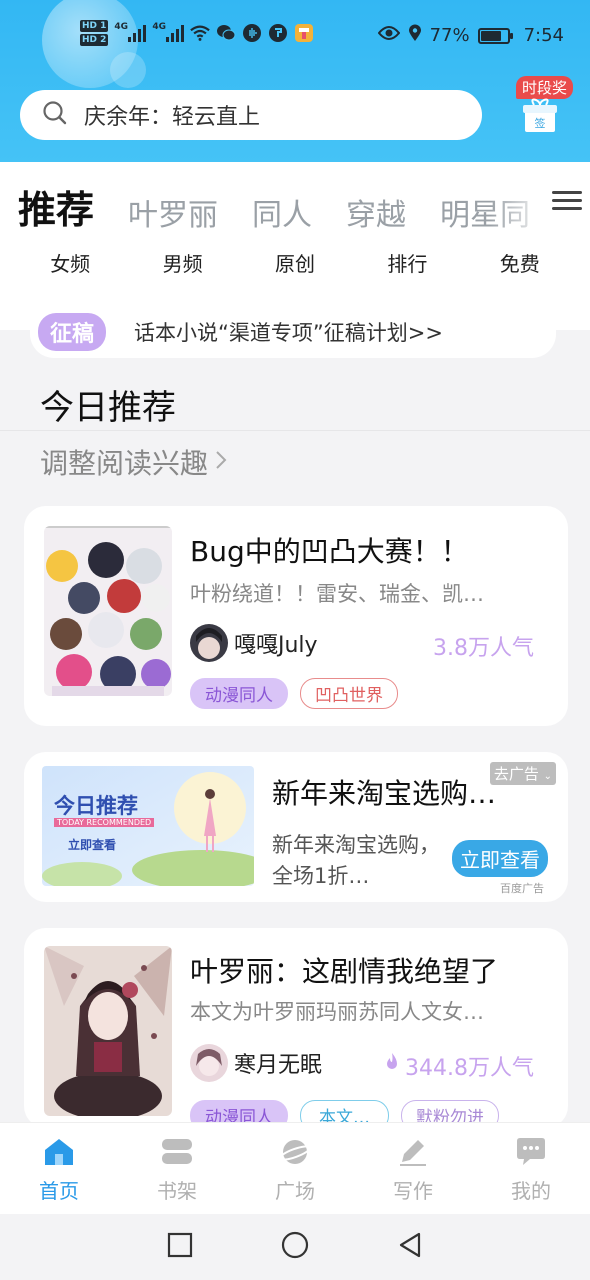 Image resolution: width=590 pixels, height=1280 pixels. I want to click on book-author: 寒月无眠, so click(256, 1063).